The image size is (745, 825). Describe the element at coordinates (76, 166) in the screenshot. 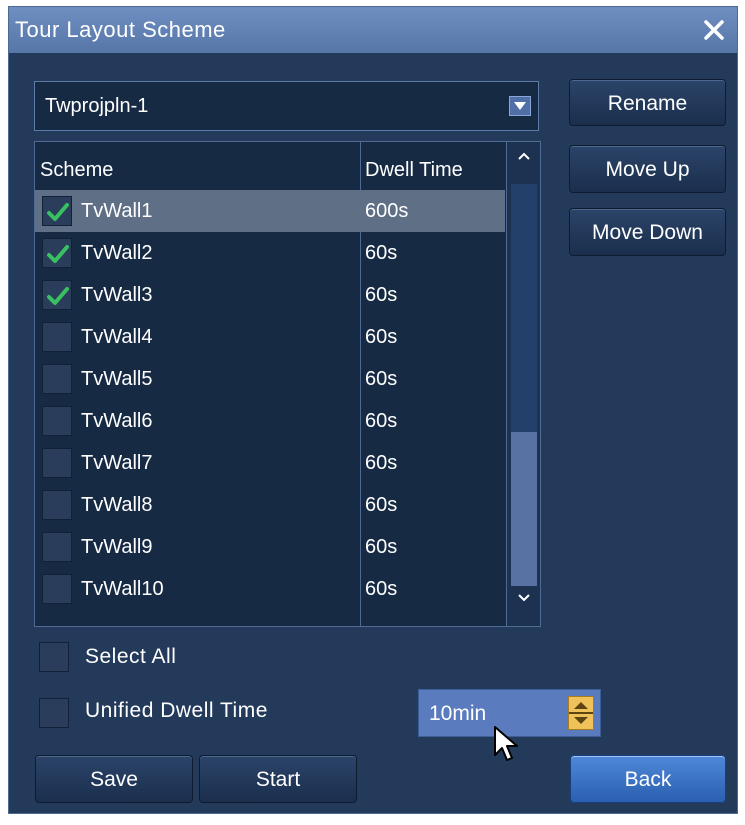

I see `header-scheme: Scheme` at that location.